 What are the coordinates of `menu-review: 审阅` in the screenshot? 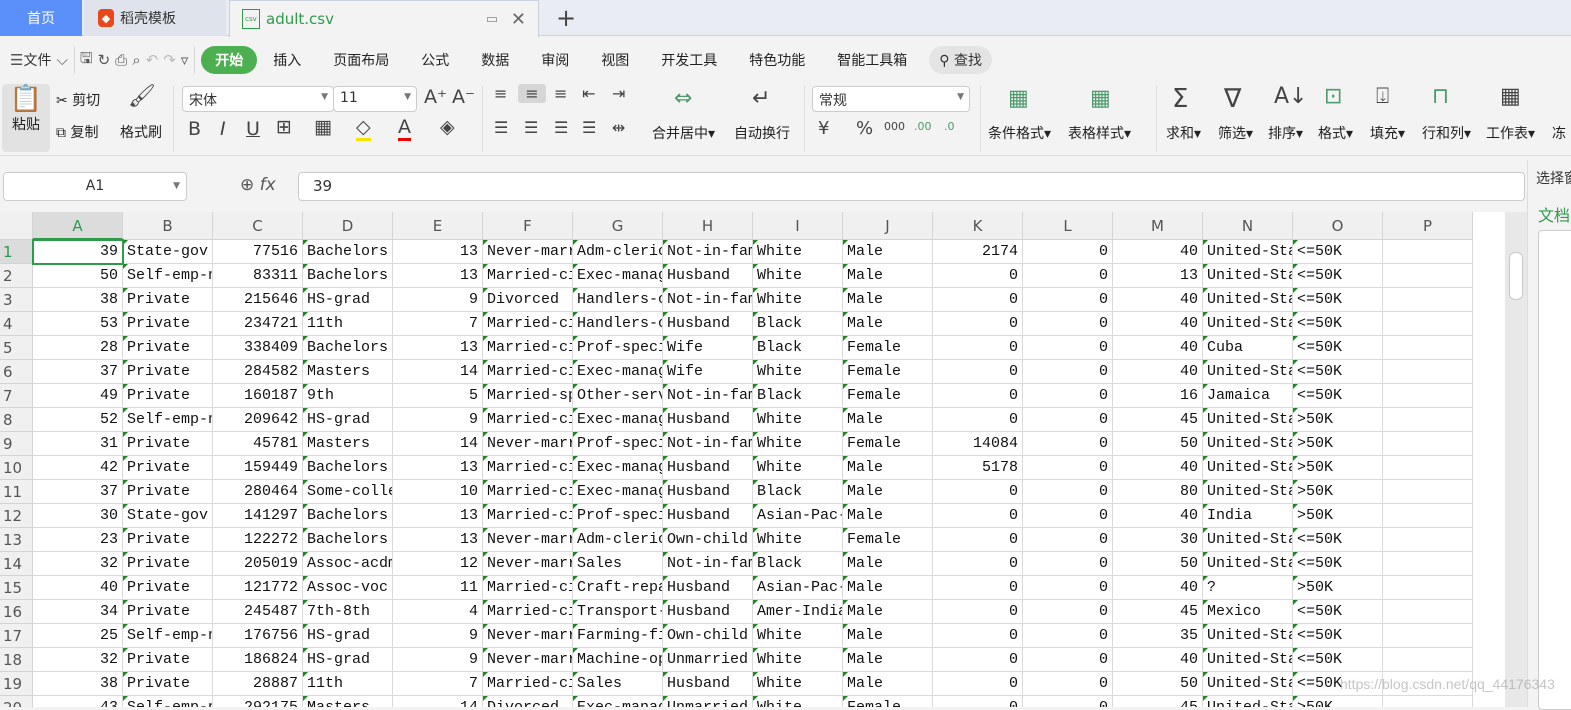 It's located at (555, 60).